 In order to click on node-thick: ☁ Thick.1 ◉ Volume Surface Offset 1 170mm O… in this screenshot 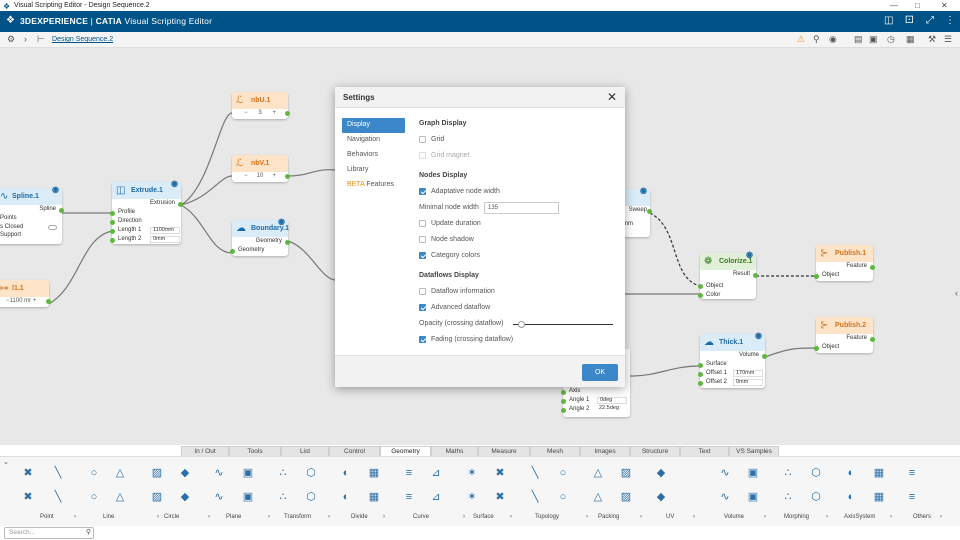, I will do `click(732, 359)`.